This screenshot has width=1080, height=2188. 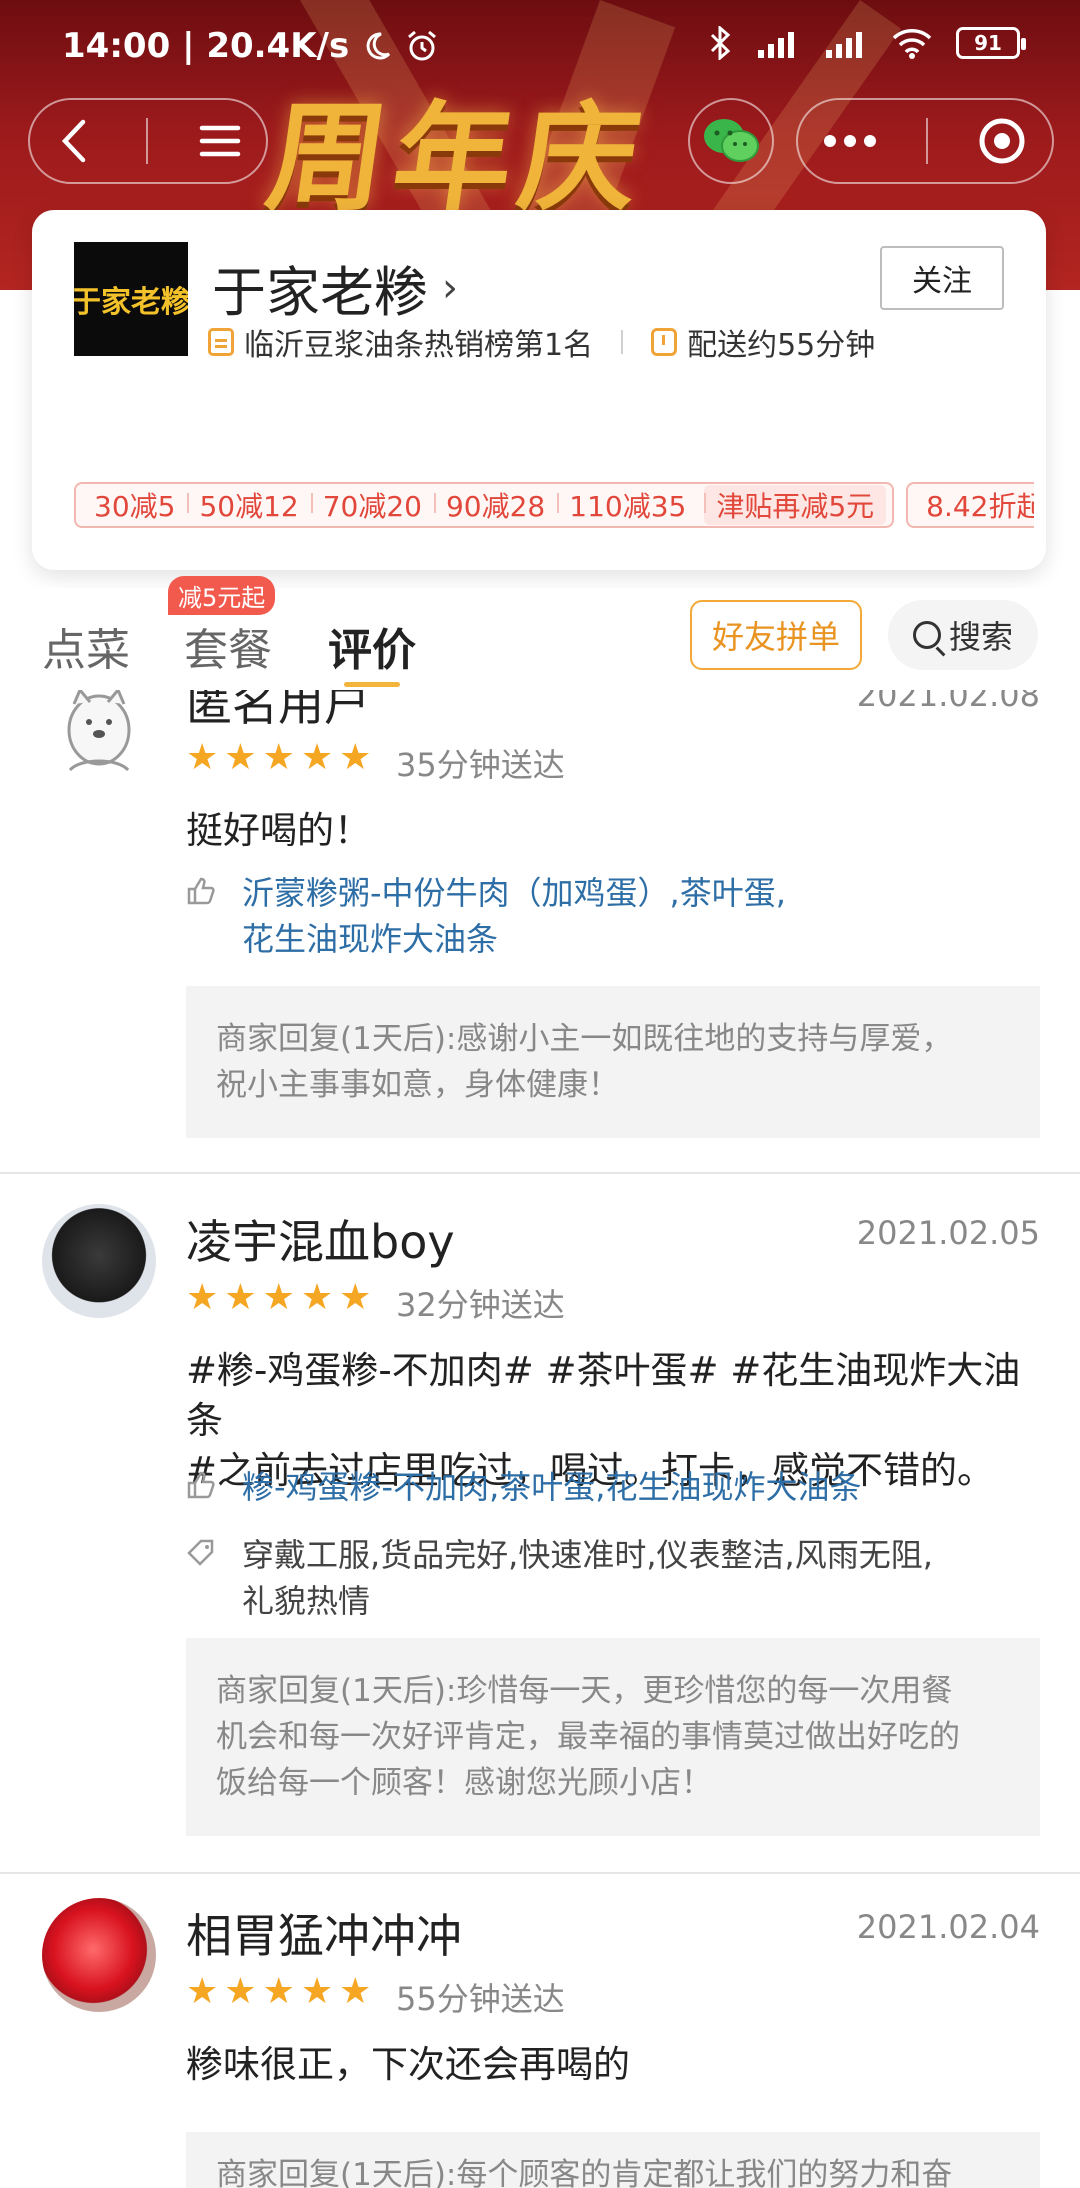 I want to click on tab-reviews: 评价, so click(x=372, y=646).